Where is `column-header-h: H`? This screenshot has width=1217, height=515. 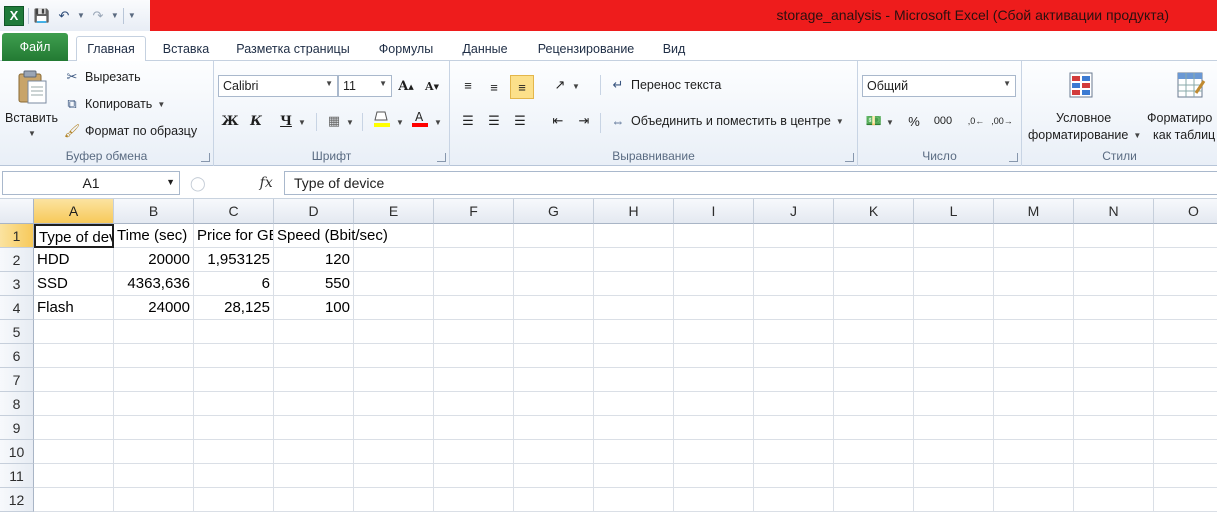 column-header-h: H is located at coordinates (634, 211).